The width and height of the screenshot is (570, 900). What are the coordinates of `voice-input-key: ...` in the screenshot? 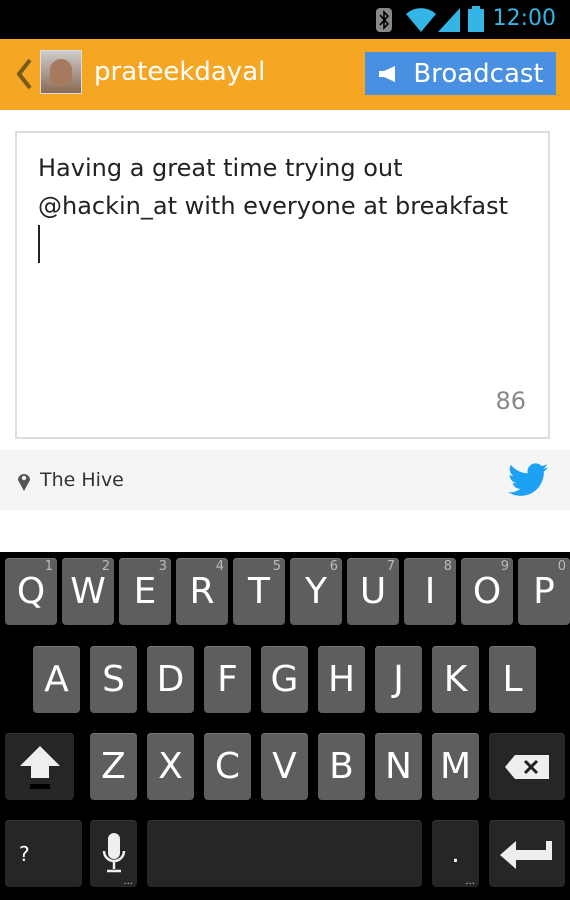 It's located at (113, 853).